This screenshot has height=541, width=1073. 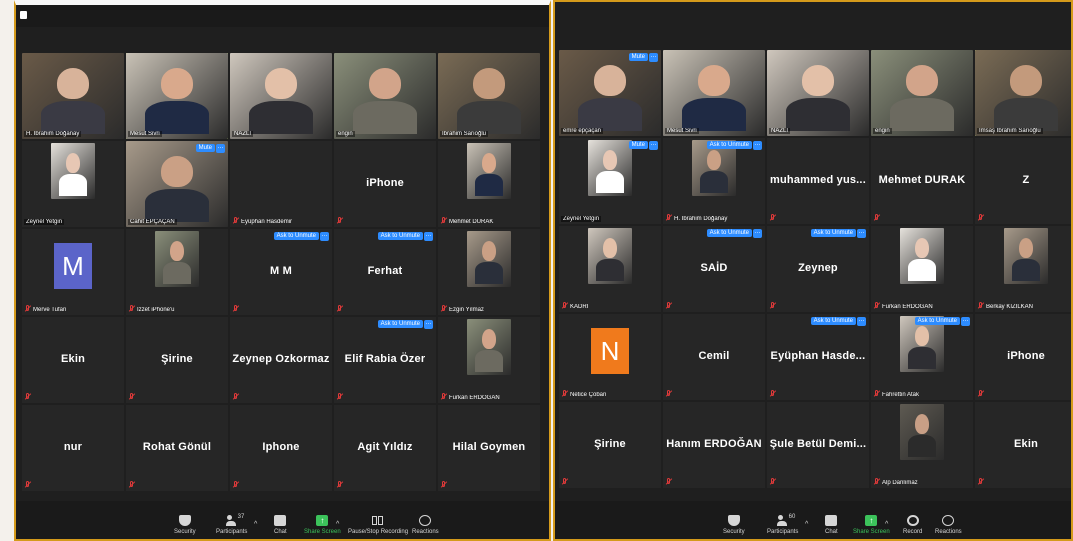 What do you see at coordinates (912, 525) in the screenshot?
I see `record-button: Record` at bounding box center [912, 525].